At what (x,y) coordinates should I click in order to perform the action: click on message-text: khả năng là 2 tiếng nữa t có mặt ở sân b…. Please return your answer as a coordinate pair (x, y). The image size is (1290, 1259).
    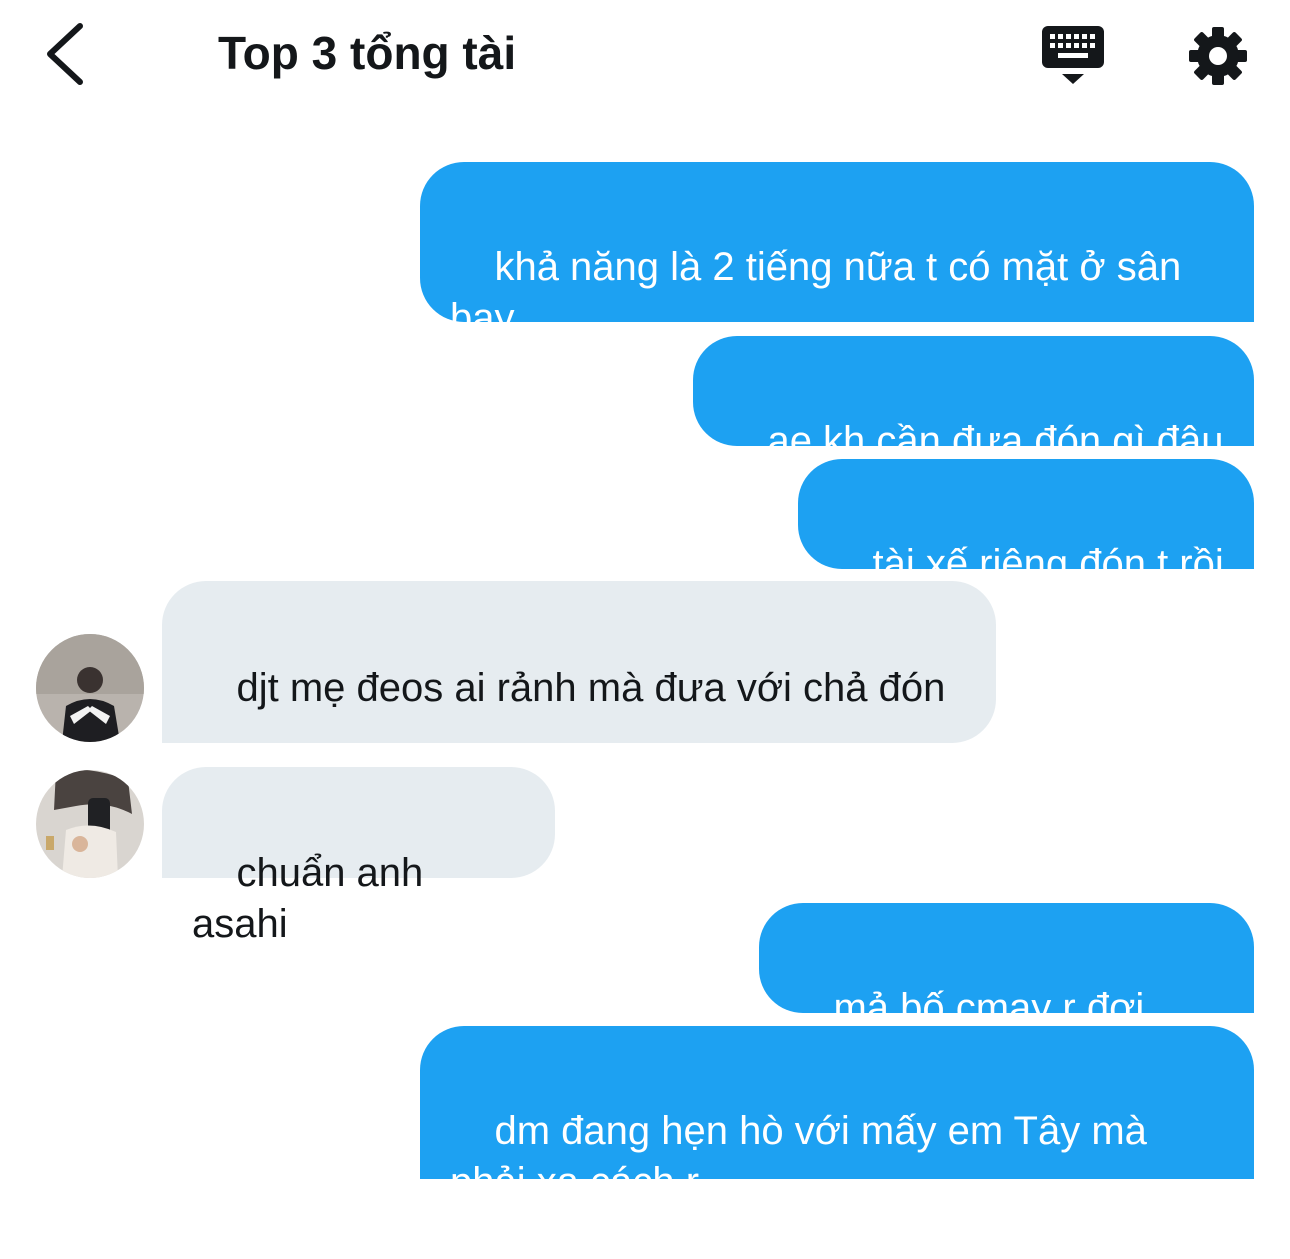
    Looking at the image, I should click on (821, 292).